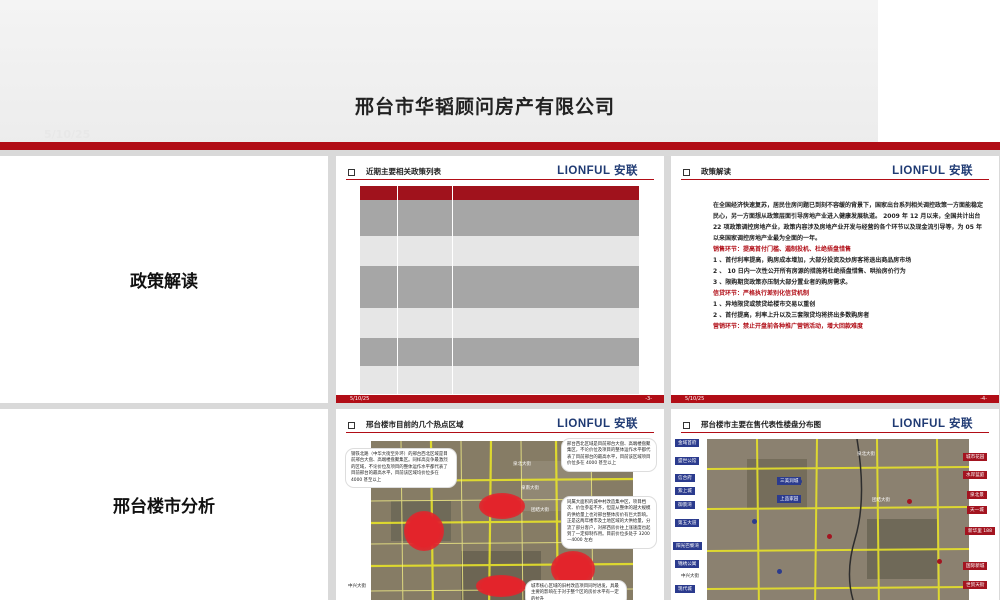 This screenshot has height=600, width=1000. Describe the element at coordinates (975, 475) in the screenshot. I see `project-tag: 水岸蓝庭` at that location.